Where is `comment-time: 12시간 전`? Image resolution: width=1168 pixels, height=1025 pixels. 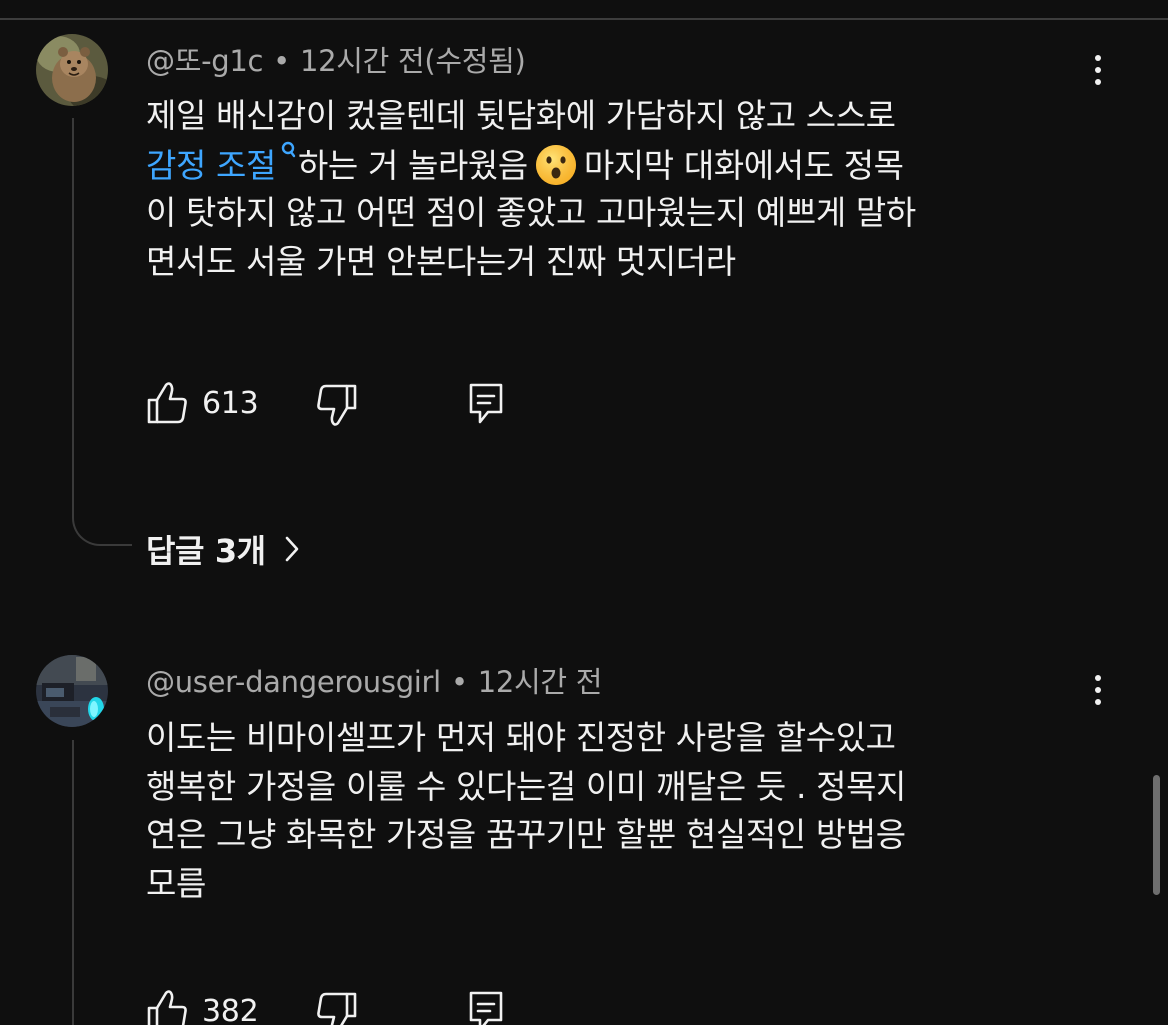
comment-time: 12시간 전 is located at coordinates (540, 682).